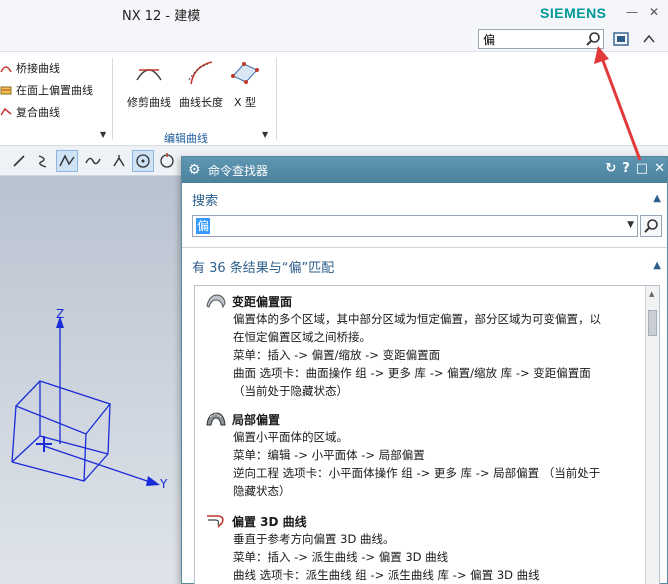  I want to click on offset-curve-on-face-icon, so click(6, 90).